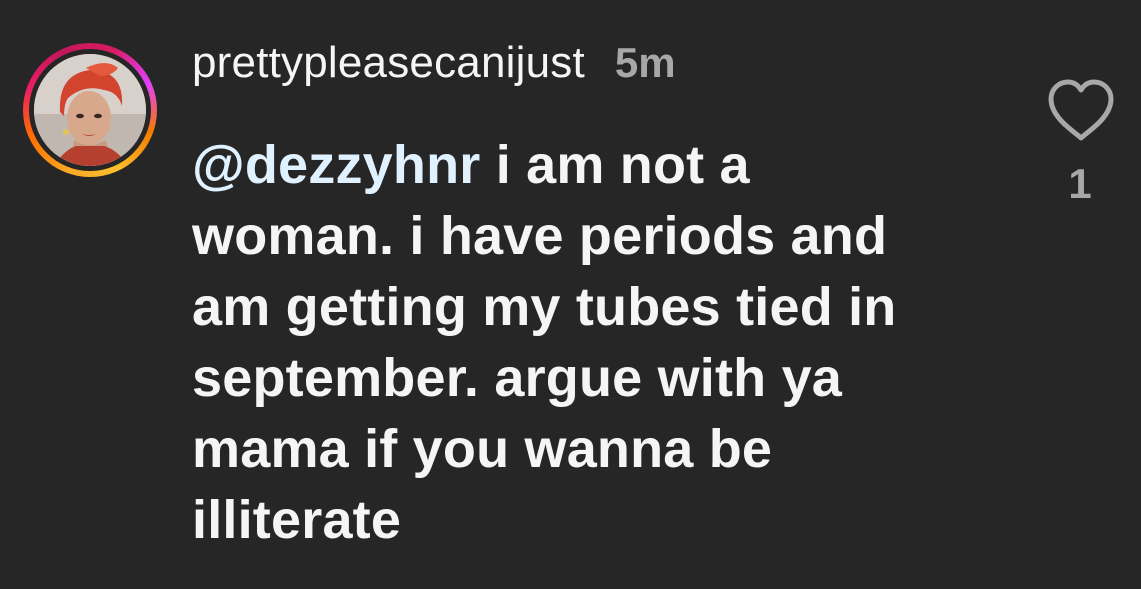 This screenshot has height=589, width=1141. I want to click on avatar, so click(90, 110).